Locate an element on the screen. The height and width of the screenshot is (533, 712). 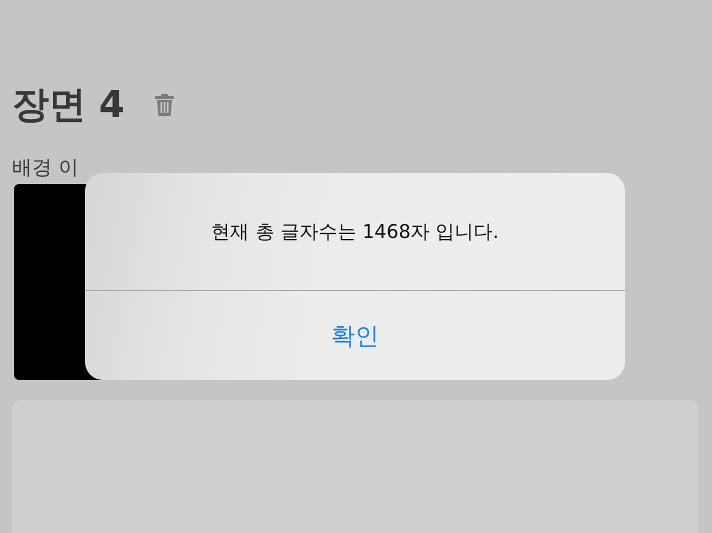
background-label: 배경 이 is located at coordinates (46, 167).